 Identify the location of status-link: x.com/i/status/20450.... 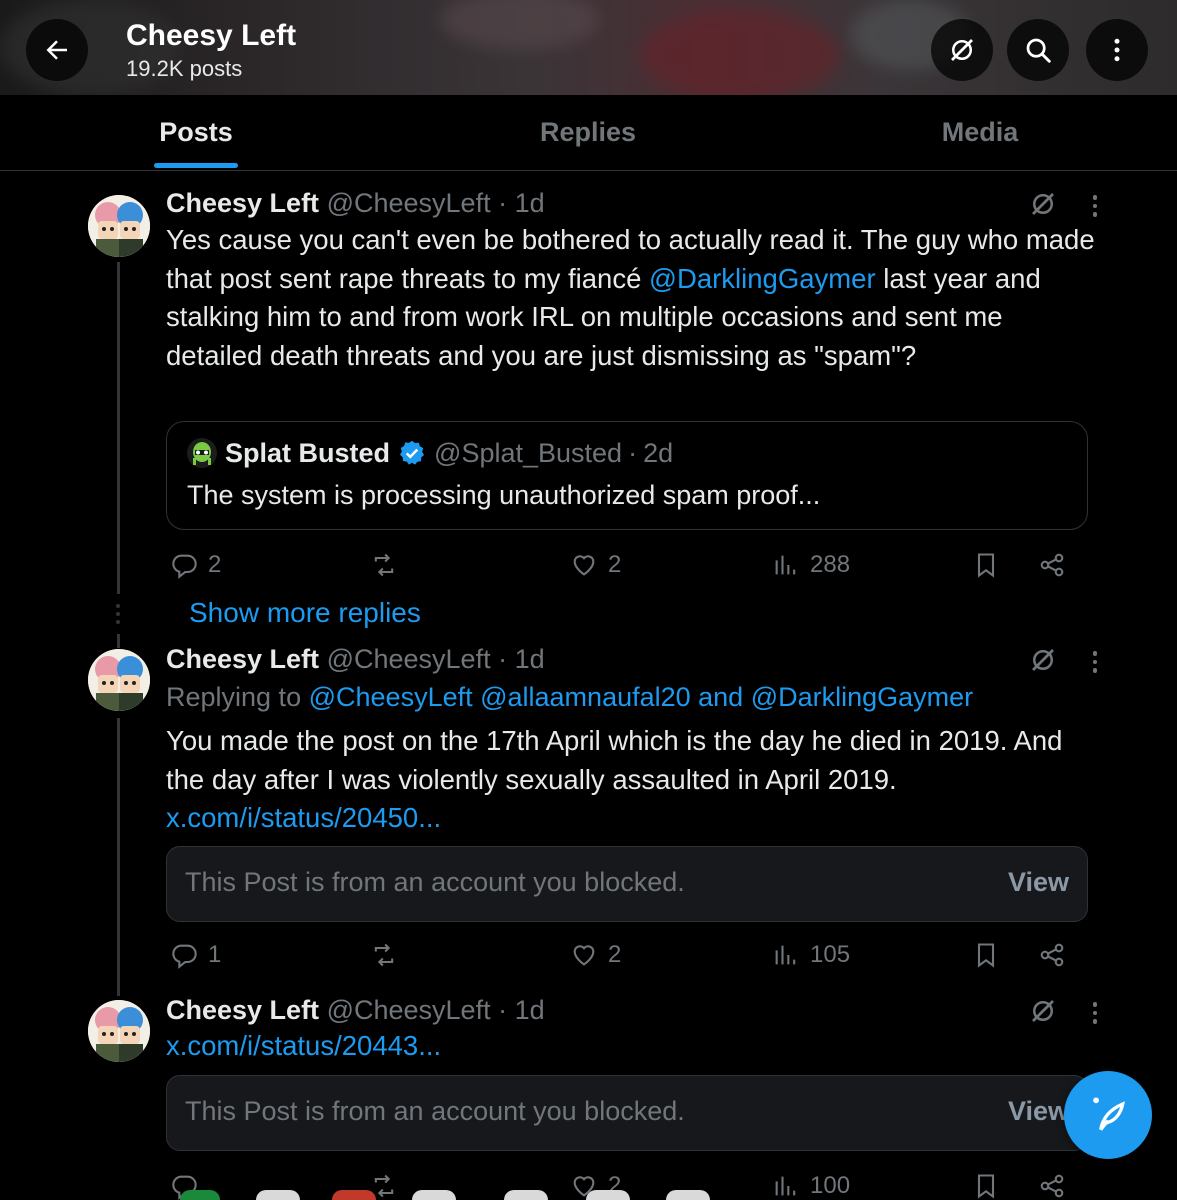
(303, 817).